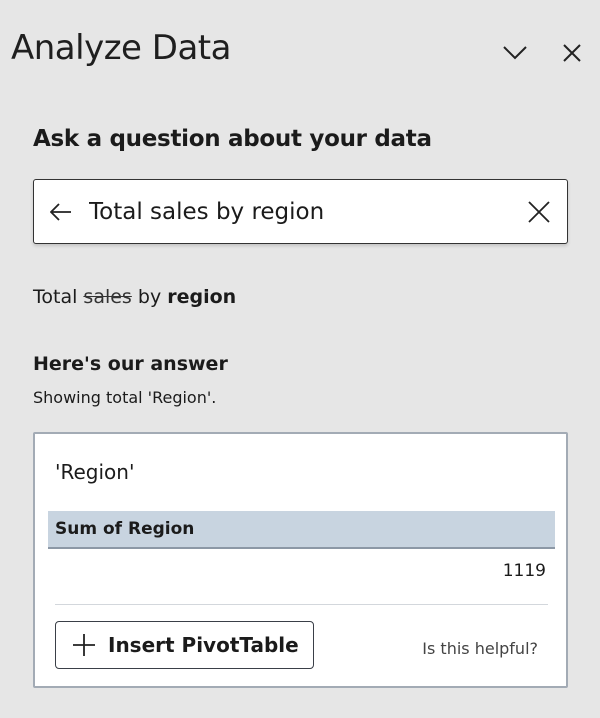 The width and height of the screenshot is (600, 718). I want to click on insert-pivottable-button: Insert PivotTable, so click(184, 645).